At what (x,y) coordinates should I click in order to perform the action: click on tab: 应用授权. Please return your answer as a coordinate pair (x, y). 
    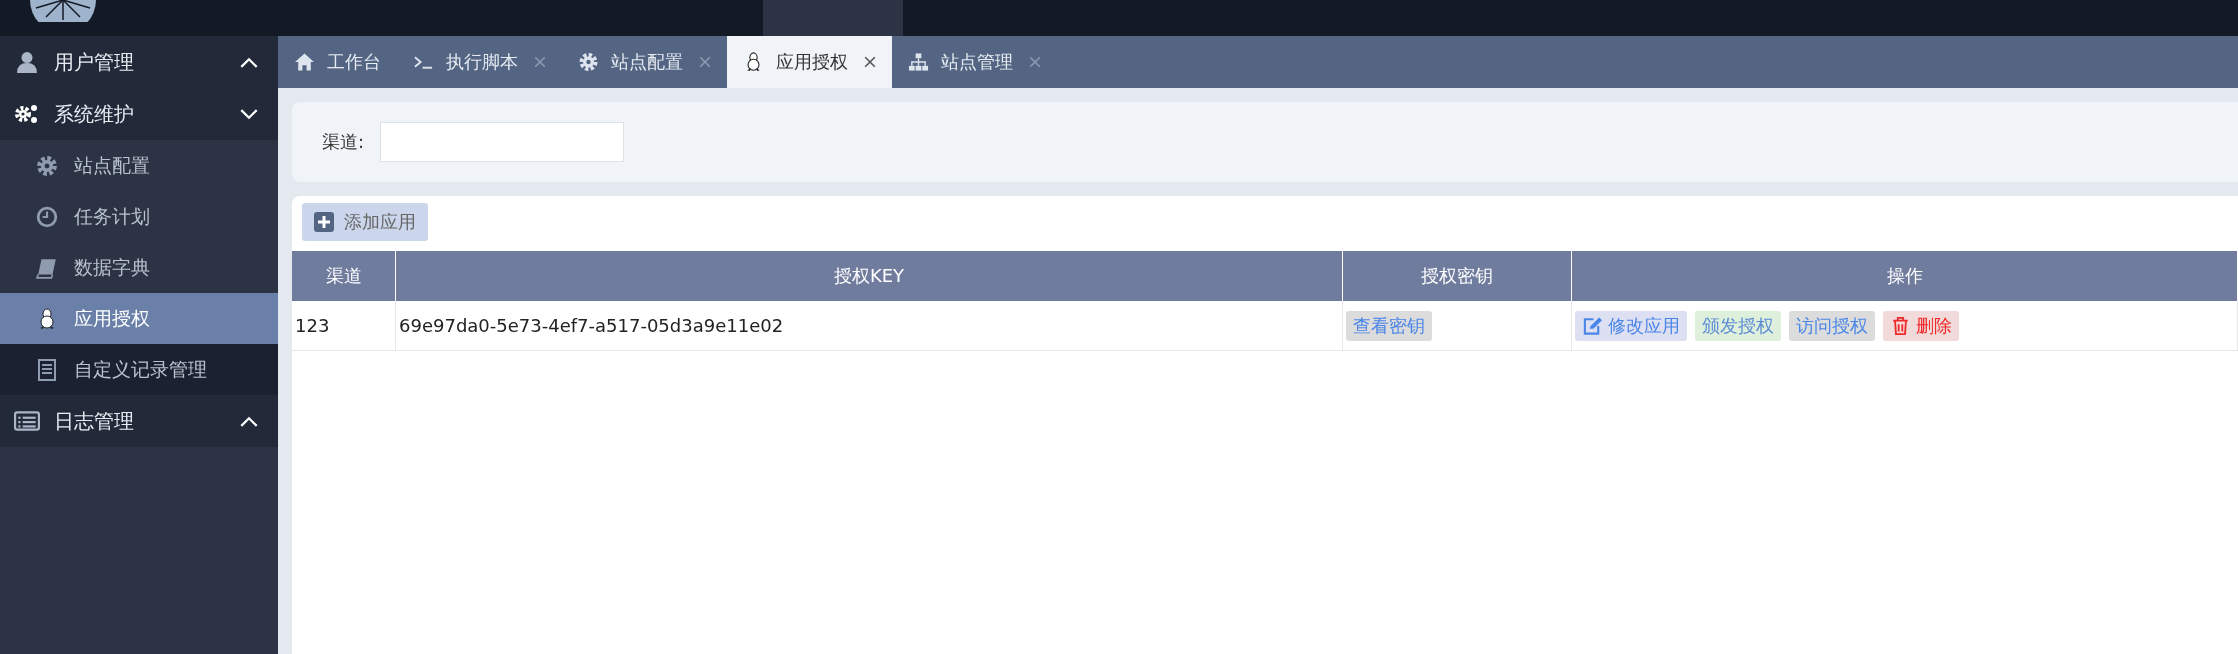
    Looking at the image, I should click on (809, 62).